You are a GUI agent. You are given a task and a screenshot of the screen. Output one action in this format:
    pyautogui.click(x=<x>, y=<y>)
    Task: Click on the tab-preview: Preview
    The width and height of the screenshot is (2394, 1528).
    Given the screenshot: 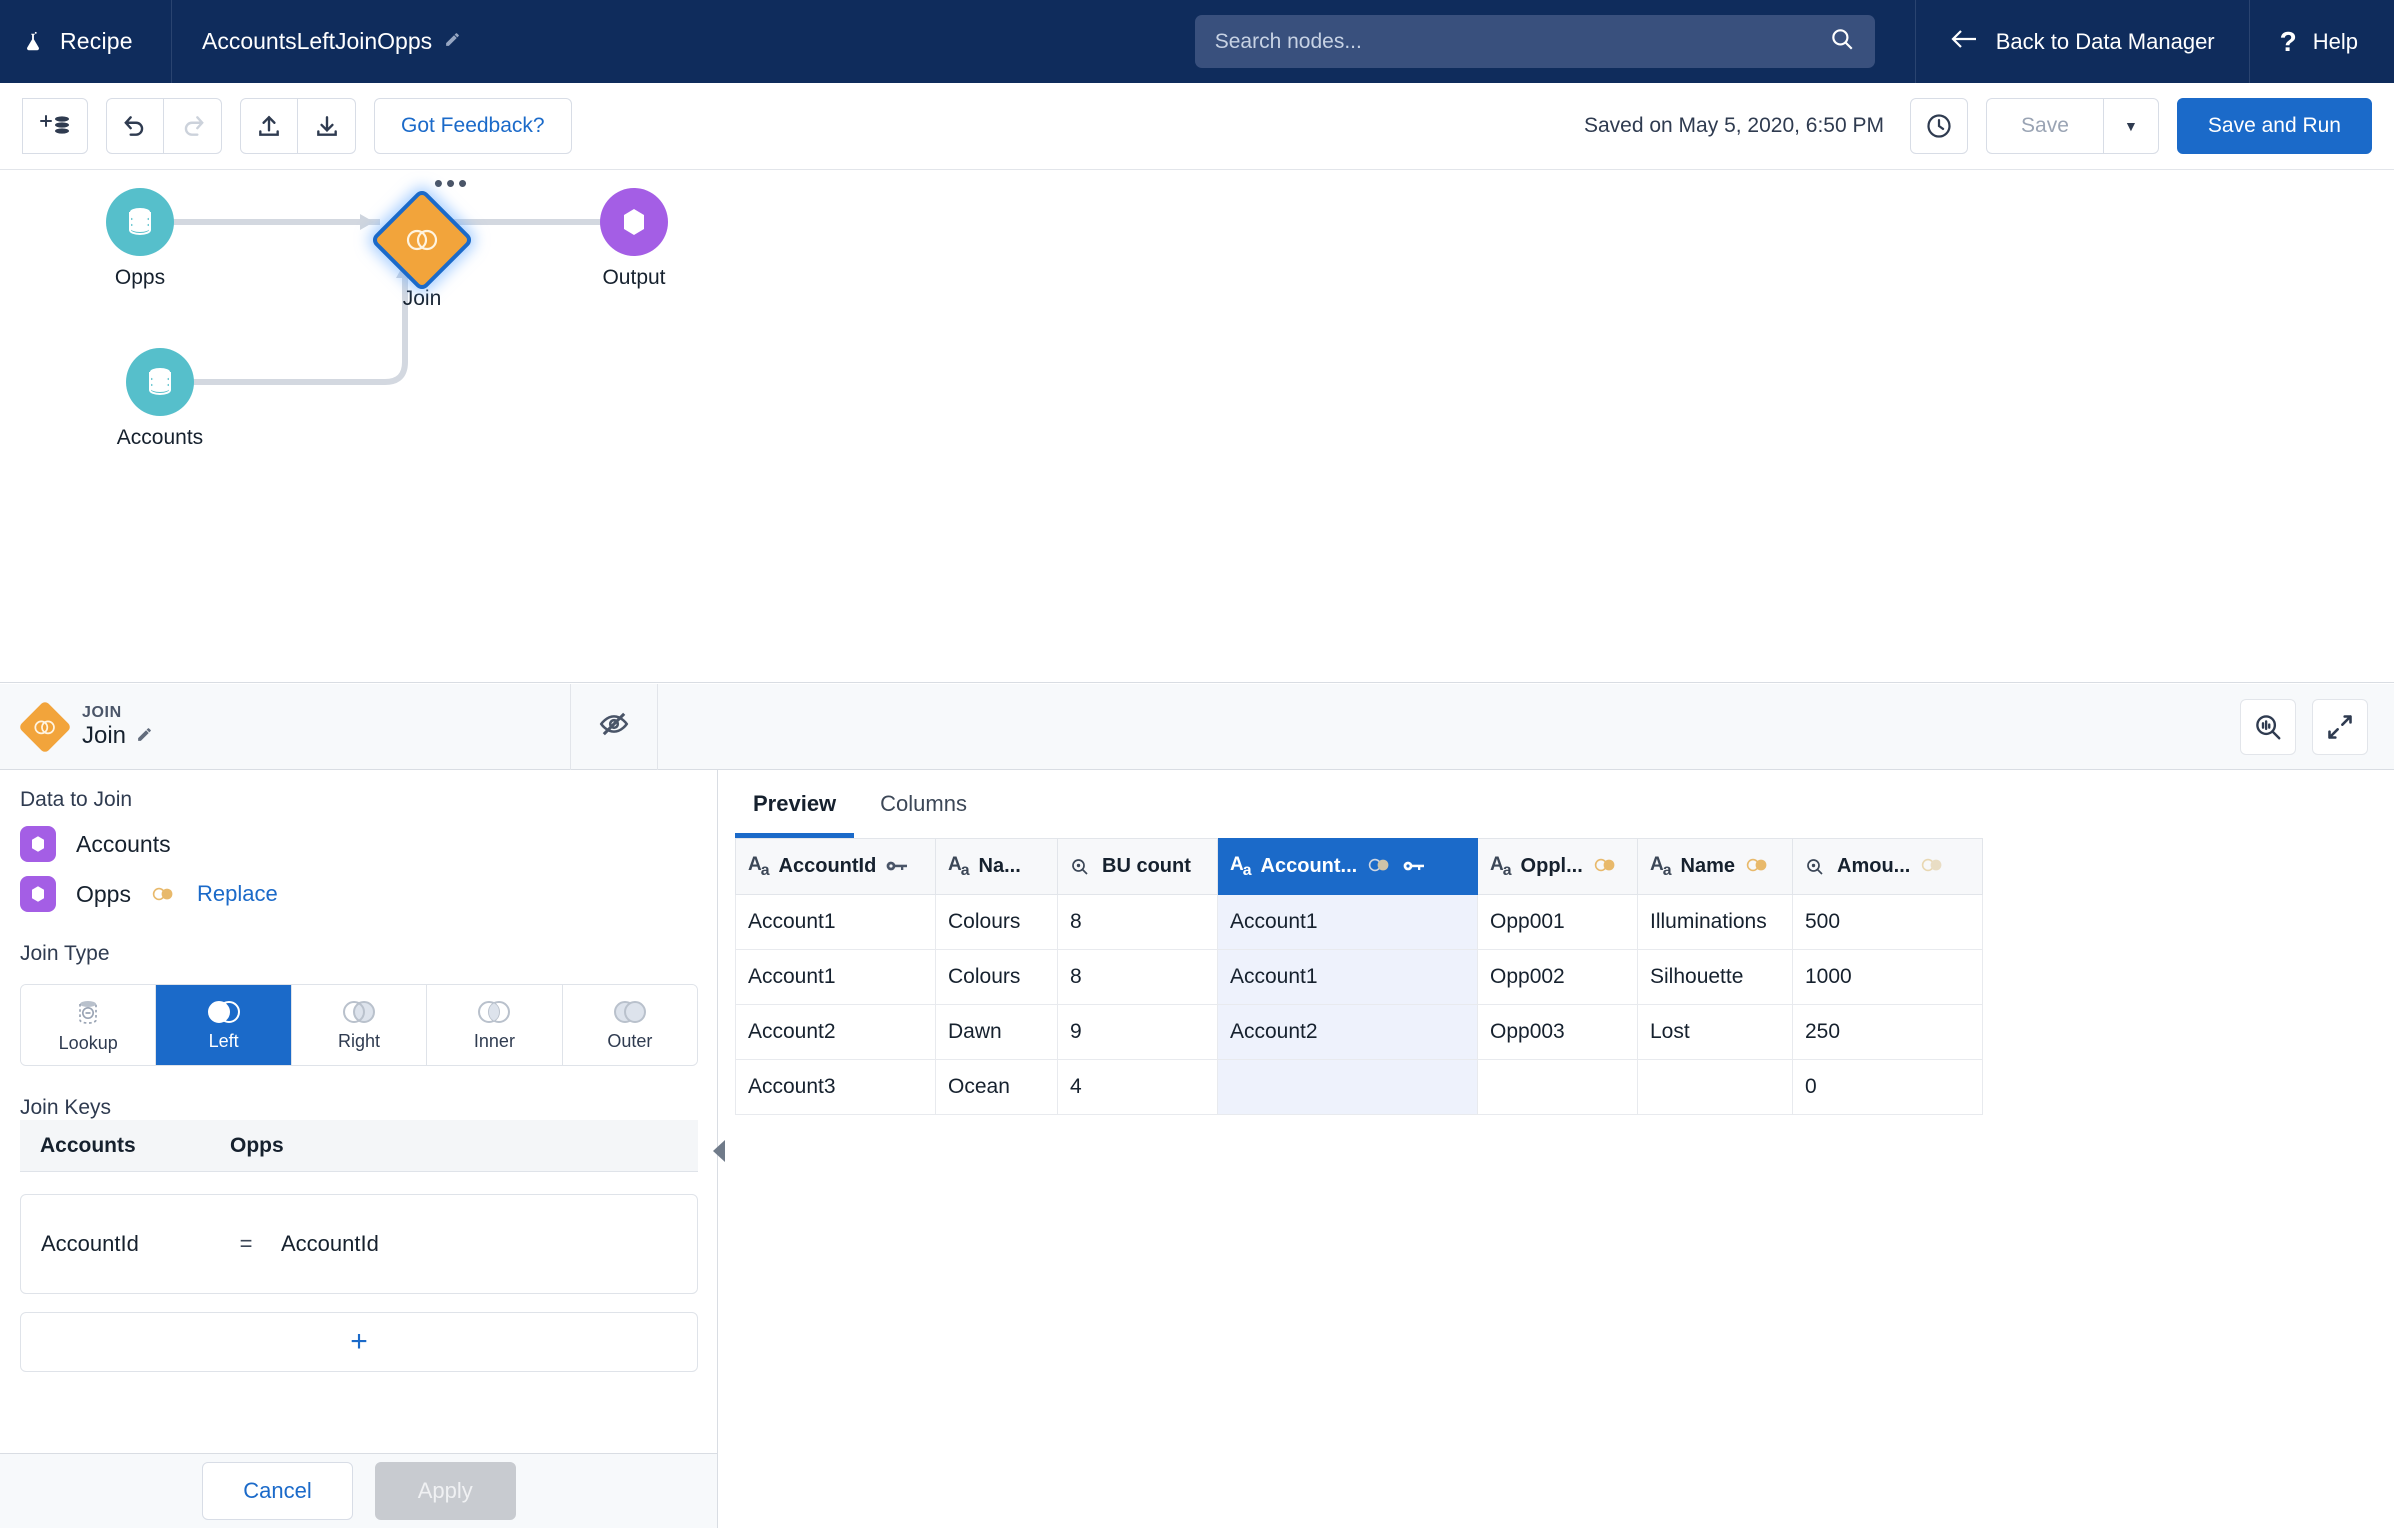 What is the action you would take?
    pyautogui.click(x=795, y=804)
    